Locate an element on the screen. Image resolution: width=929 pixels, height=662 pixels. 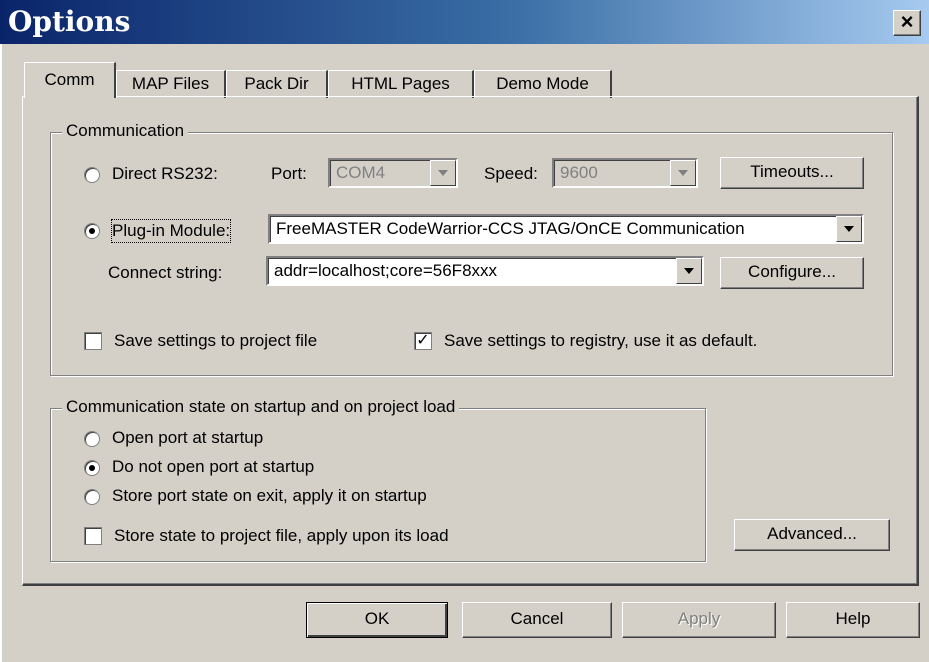
apply-button: Apply is located at coordinates (699, 620).